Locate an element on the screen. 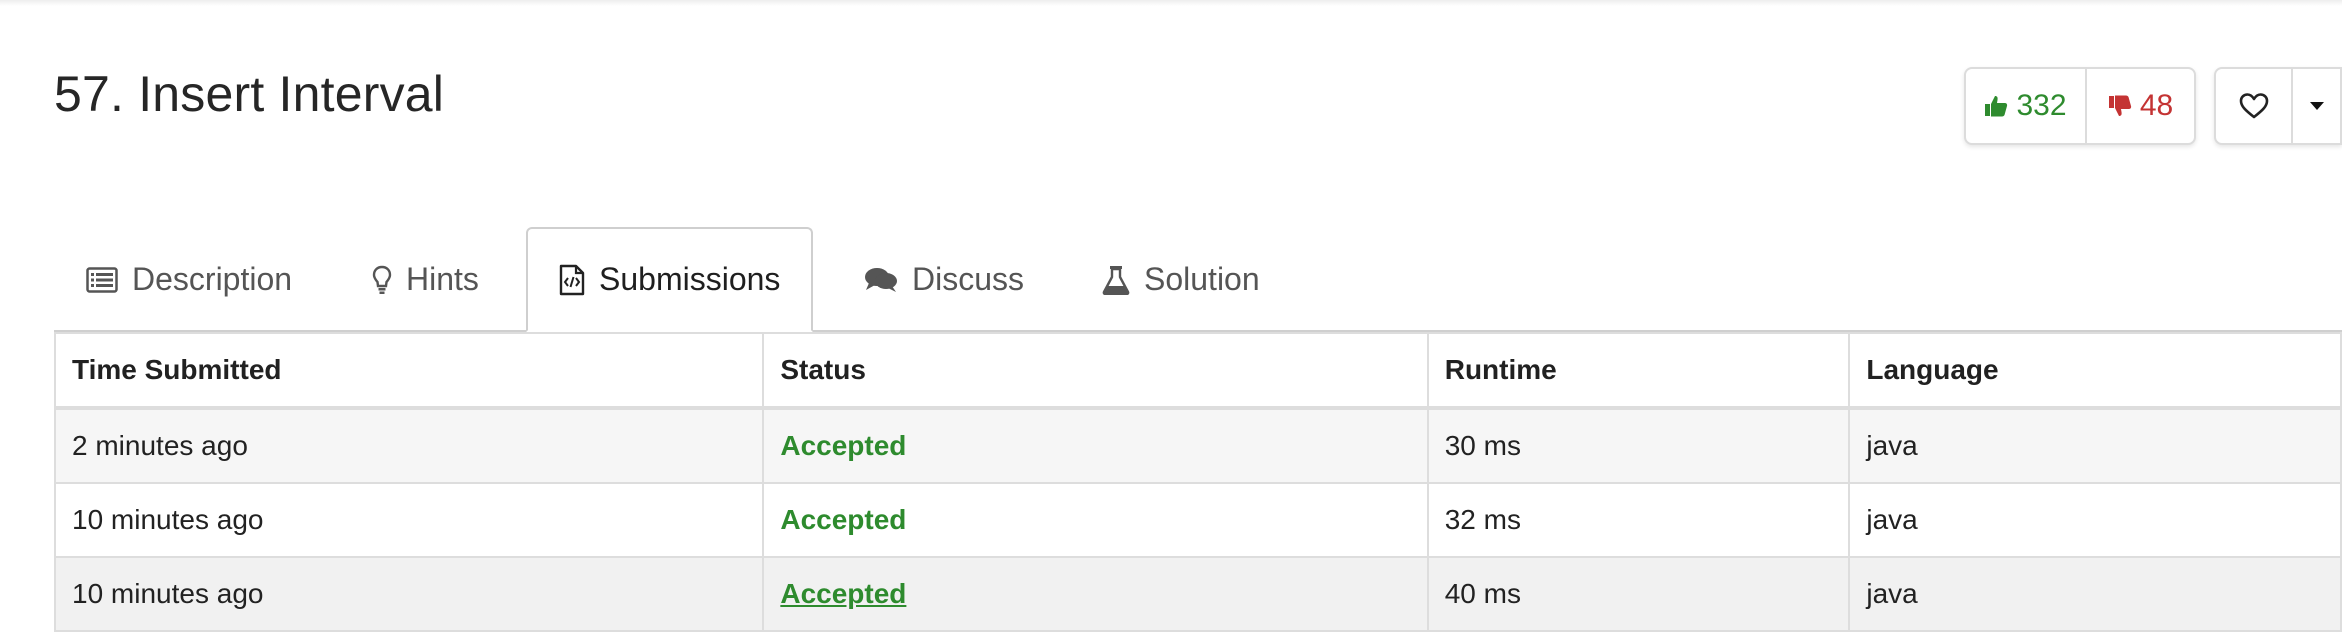 This screenshot has height=632, width=2342. header-time-submitted: Time Submitted is located at coordinates (409, 371).